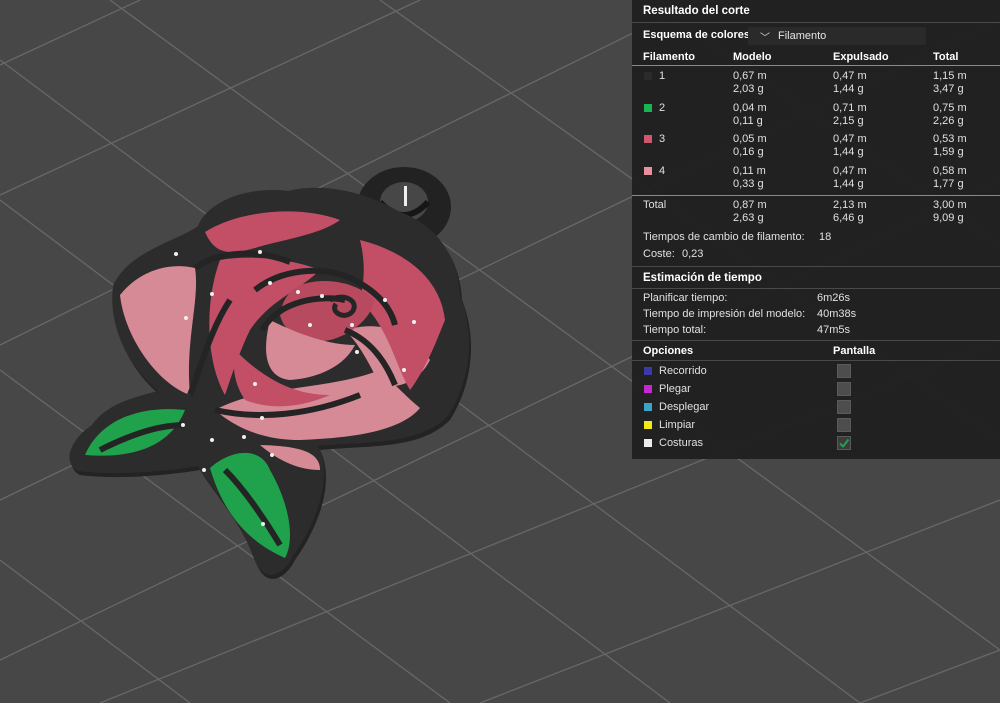  I want to click on total-weight: 3,47 g, so click(948, 89).